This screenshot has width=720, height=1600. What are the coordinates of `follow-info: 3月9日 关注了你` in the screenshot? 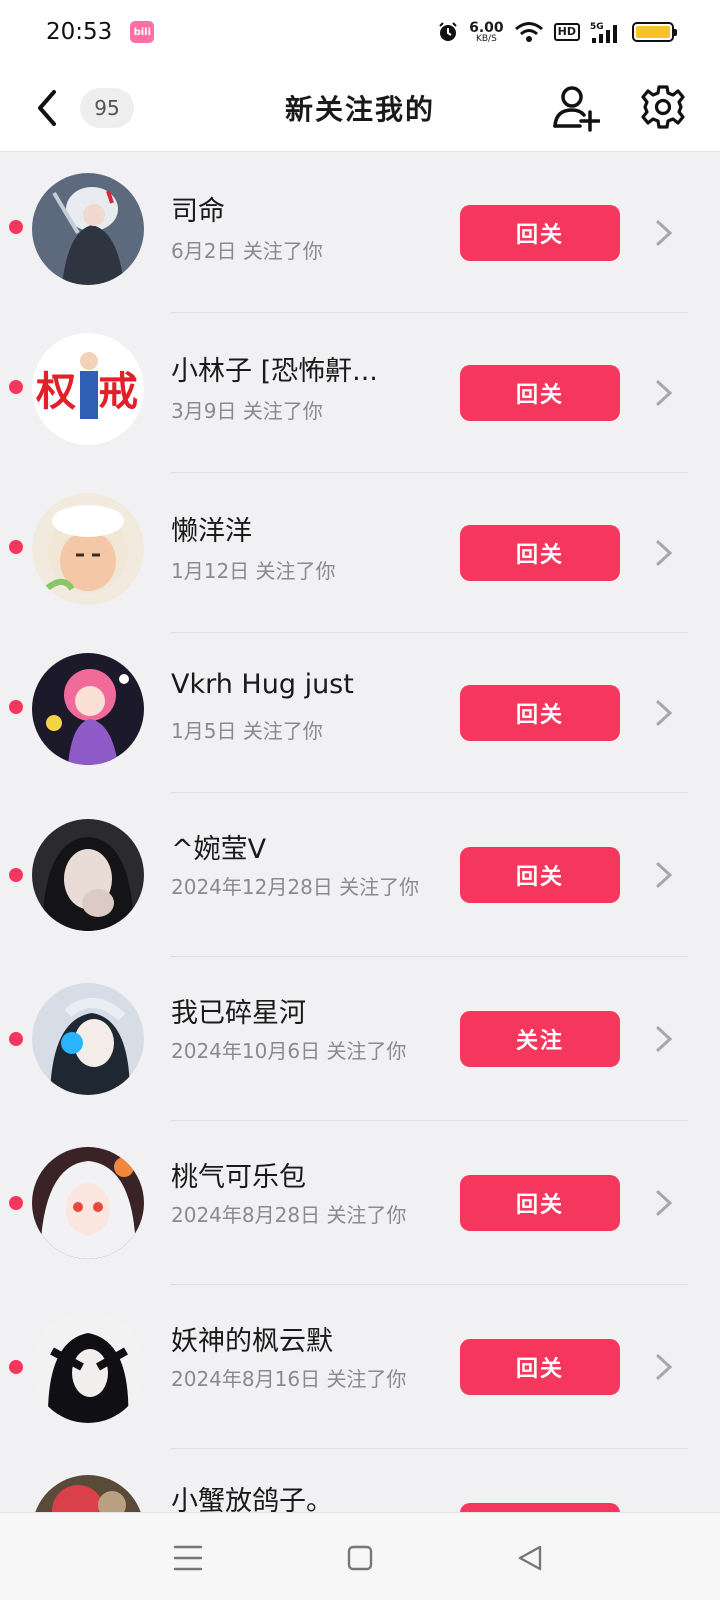 It's located at (296, 411).